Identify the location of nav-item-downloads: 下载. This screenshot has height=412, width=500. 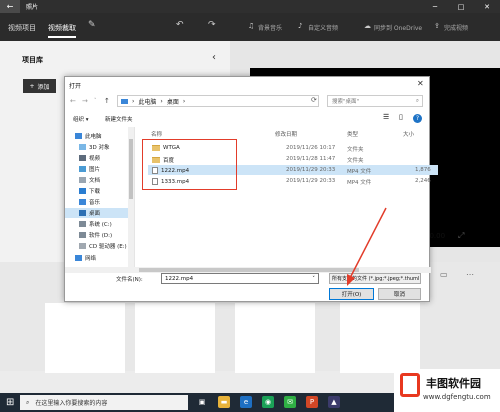
(89, 191).